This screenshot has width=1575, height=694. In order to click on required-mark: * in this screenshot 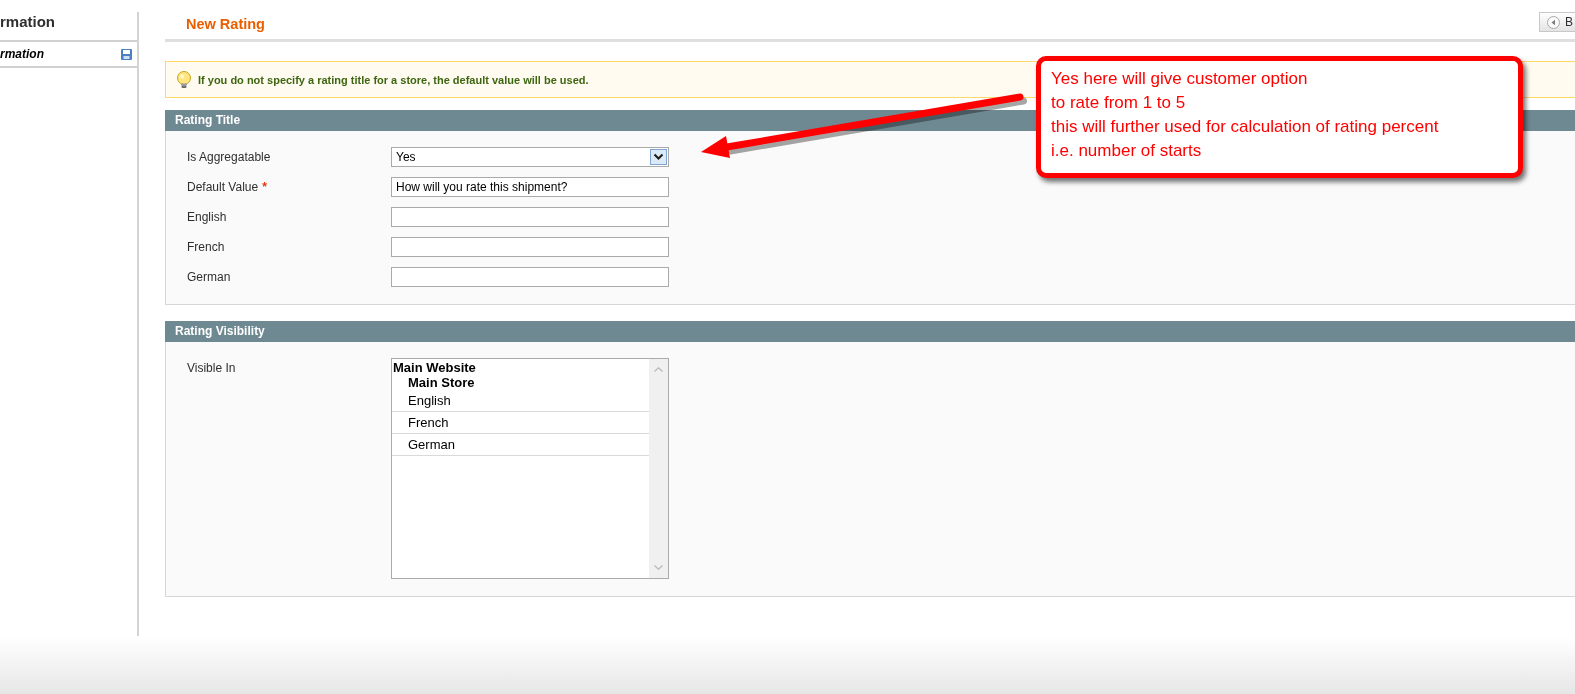, I will do `click(264, 187)`.